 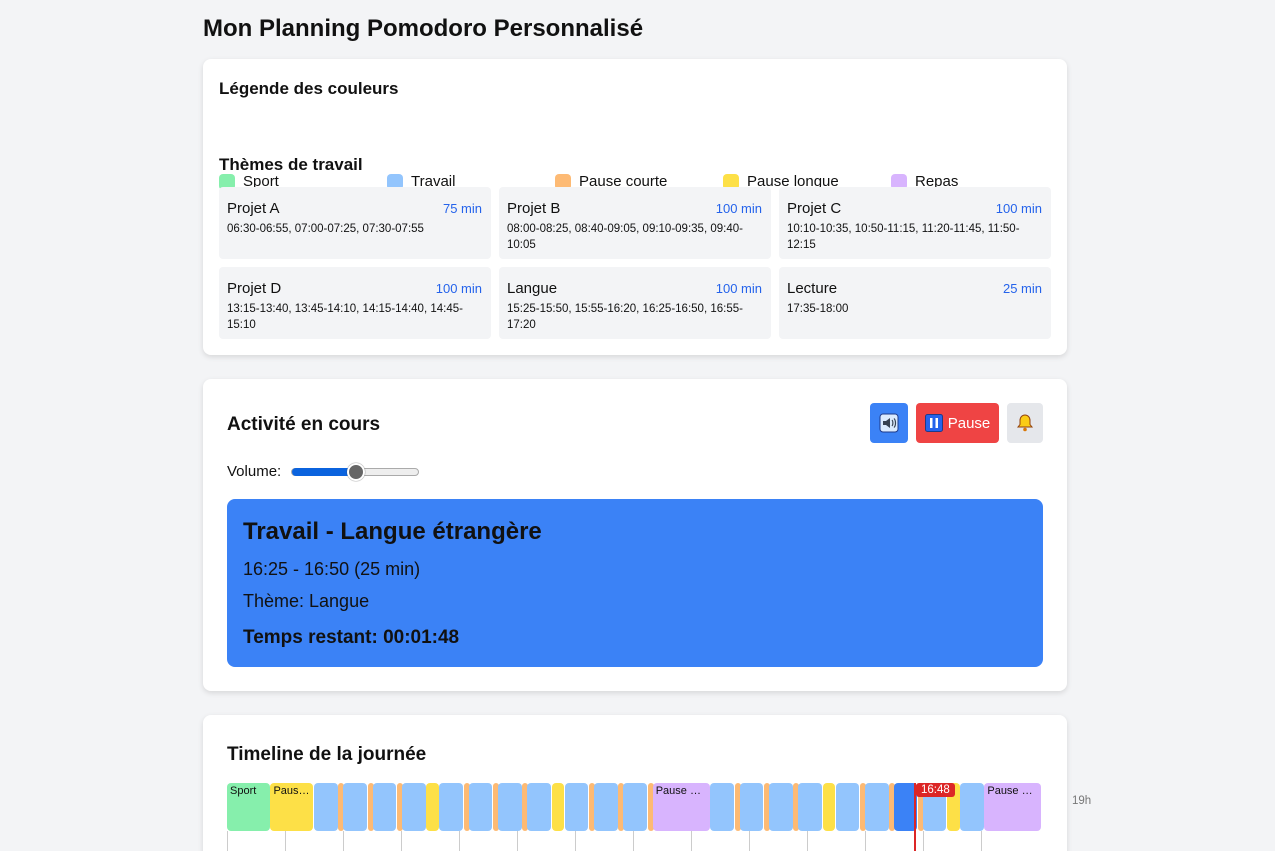 What do you see at coordinates (1082, 801) in the screenshot?
I see `hour-label-19h: 19h` at bounding box center [1082, 801].